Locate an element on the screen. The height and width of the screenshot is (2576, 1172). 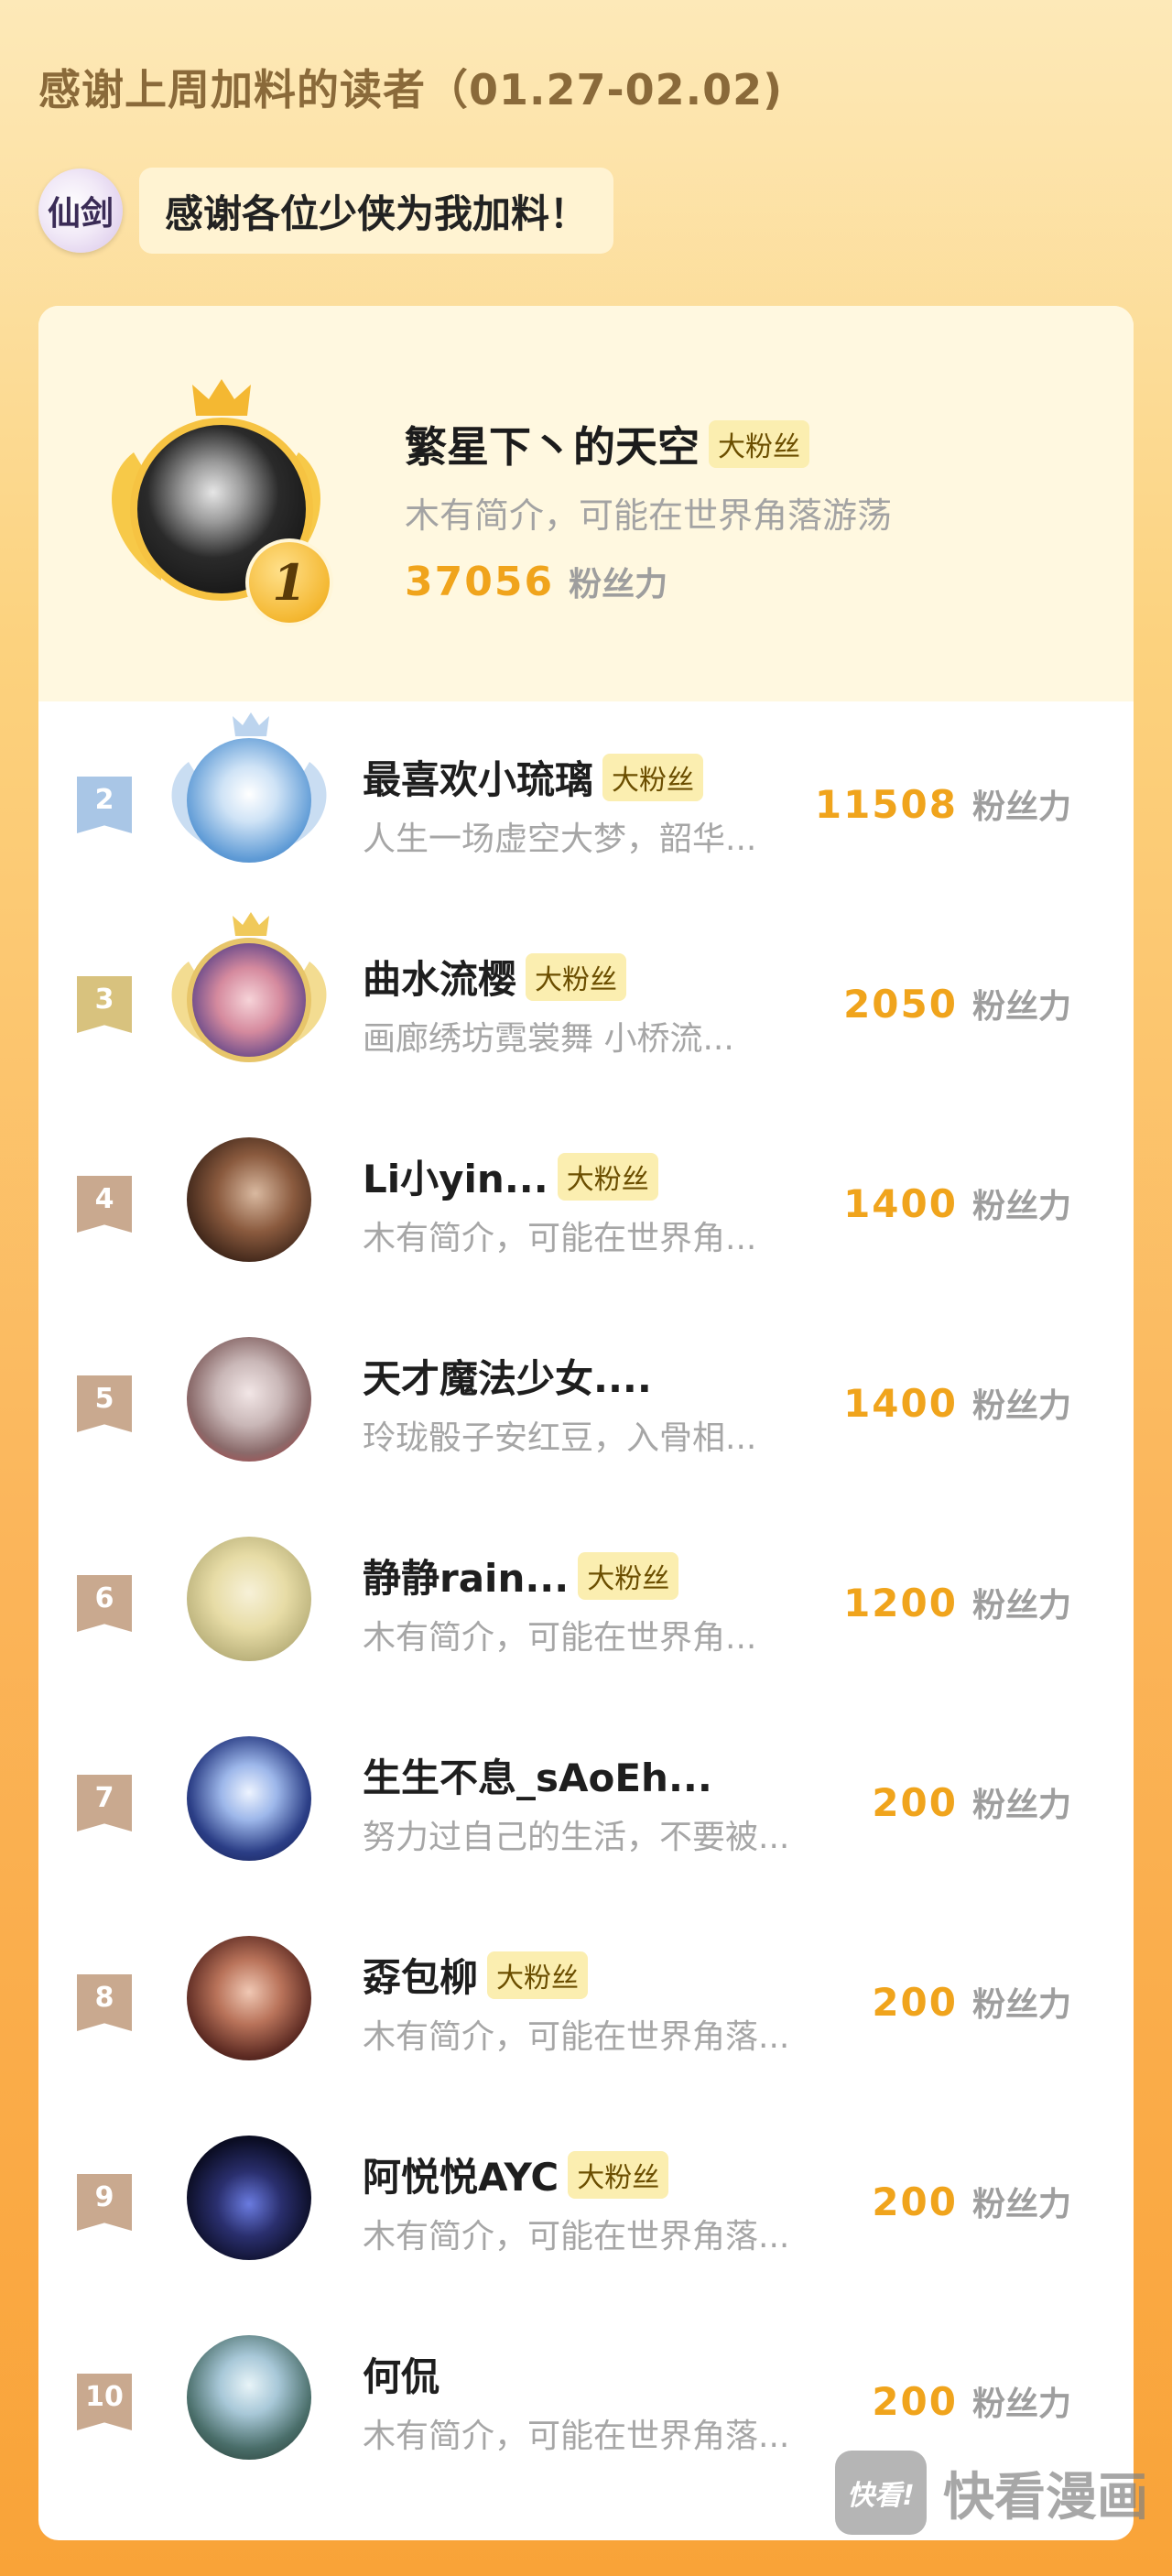
reader-name: 曲水流樱 is located at coordinates (439, 977).